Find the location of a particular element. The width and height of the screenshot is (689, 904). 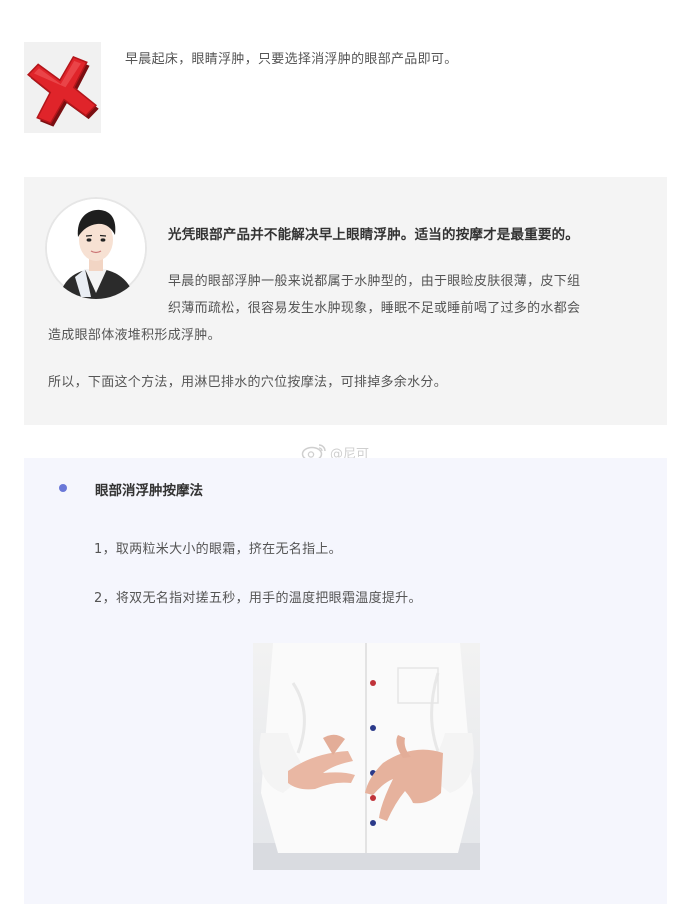

paragraph-line: 早晨的眼部浮肿一般来说都属于水肿型的，由于眼睑皮肤很薄，皮下组 is located at coordinates (374, 281).